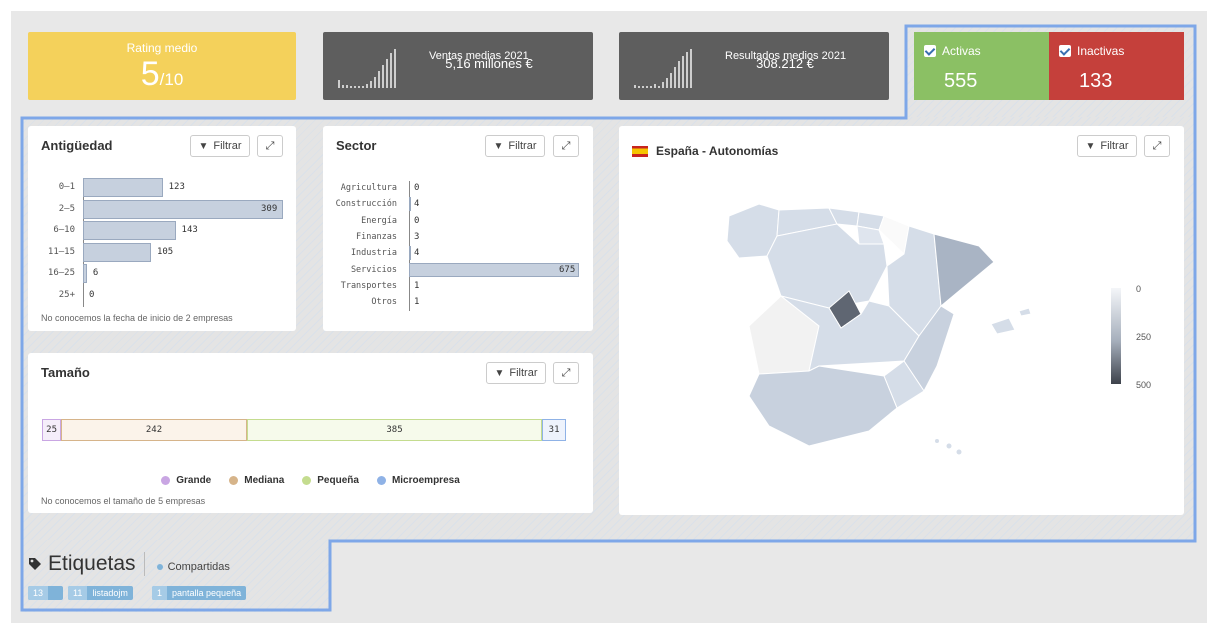 The image size is (1218, 632). I want to click on bar-value: 105, so click(165, 251).